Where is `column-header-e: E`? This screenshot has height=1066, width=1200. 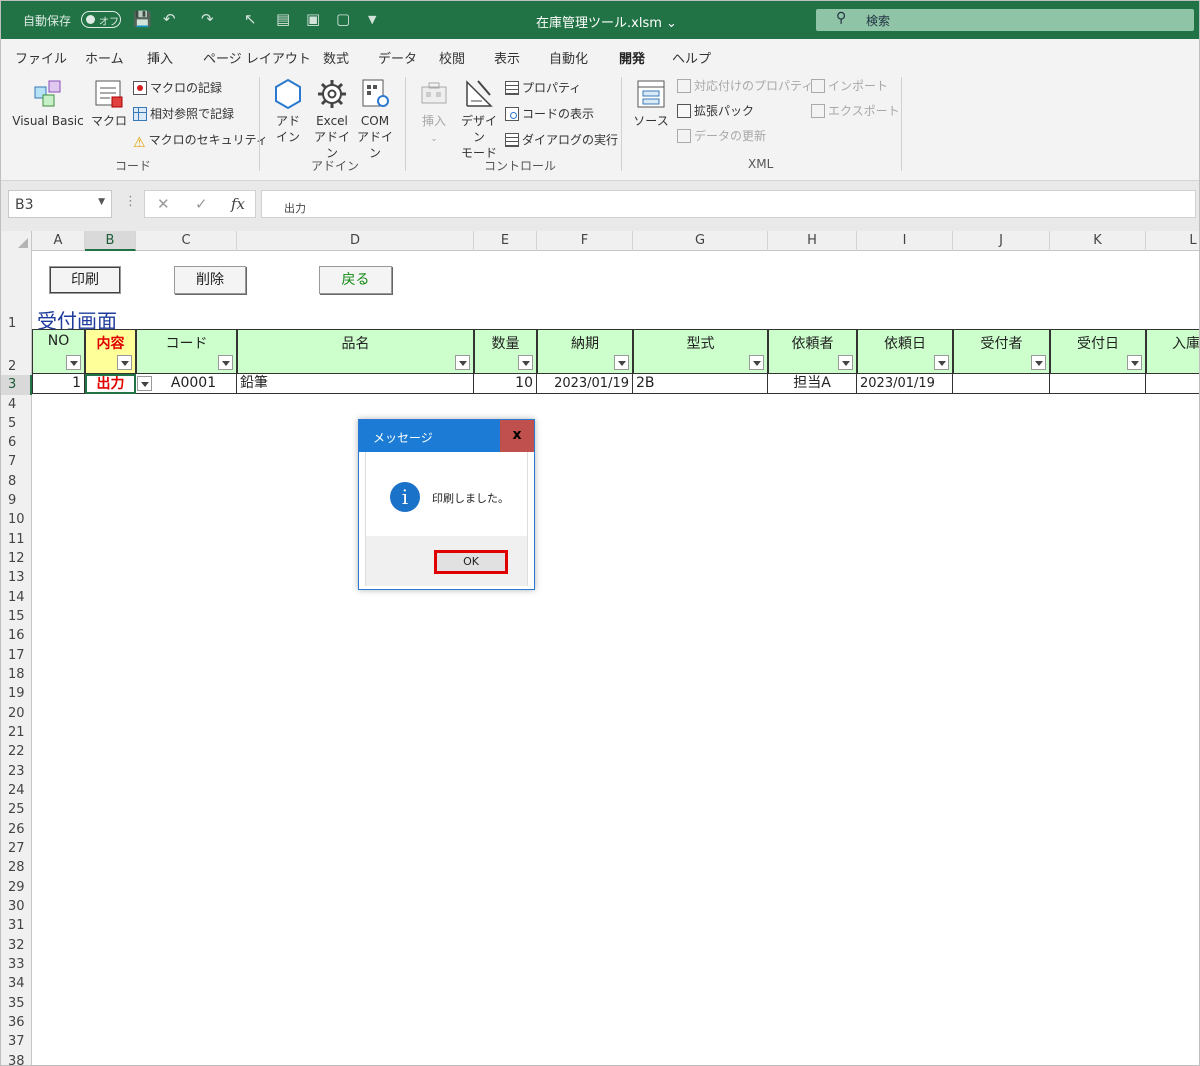
column-header-e: E is located at coordinates (505, 241).